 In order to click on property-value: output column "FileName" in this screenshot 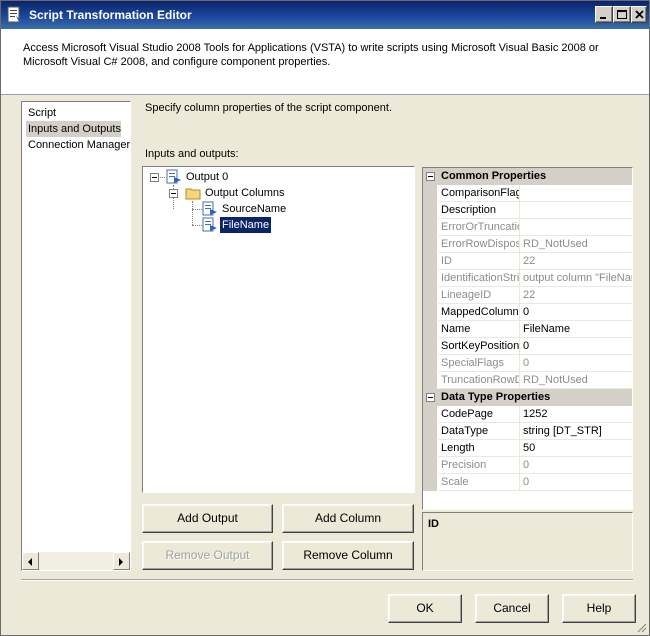, I will do `click(576, 278)`.